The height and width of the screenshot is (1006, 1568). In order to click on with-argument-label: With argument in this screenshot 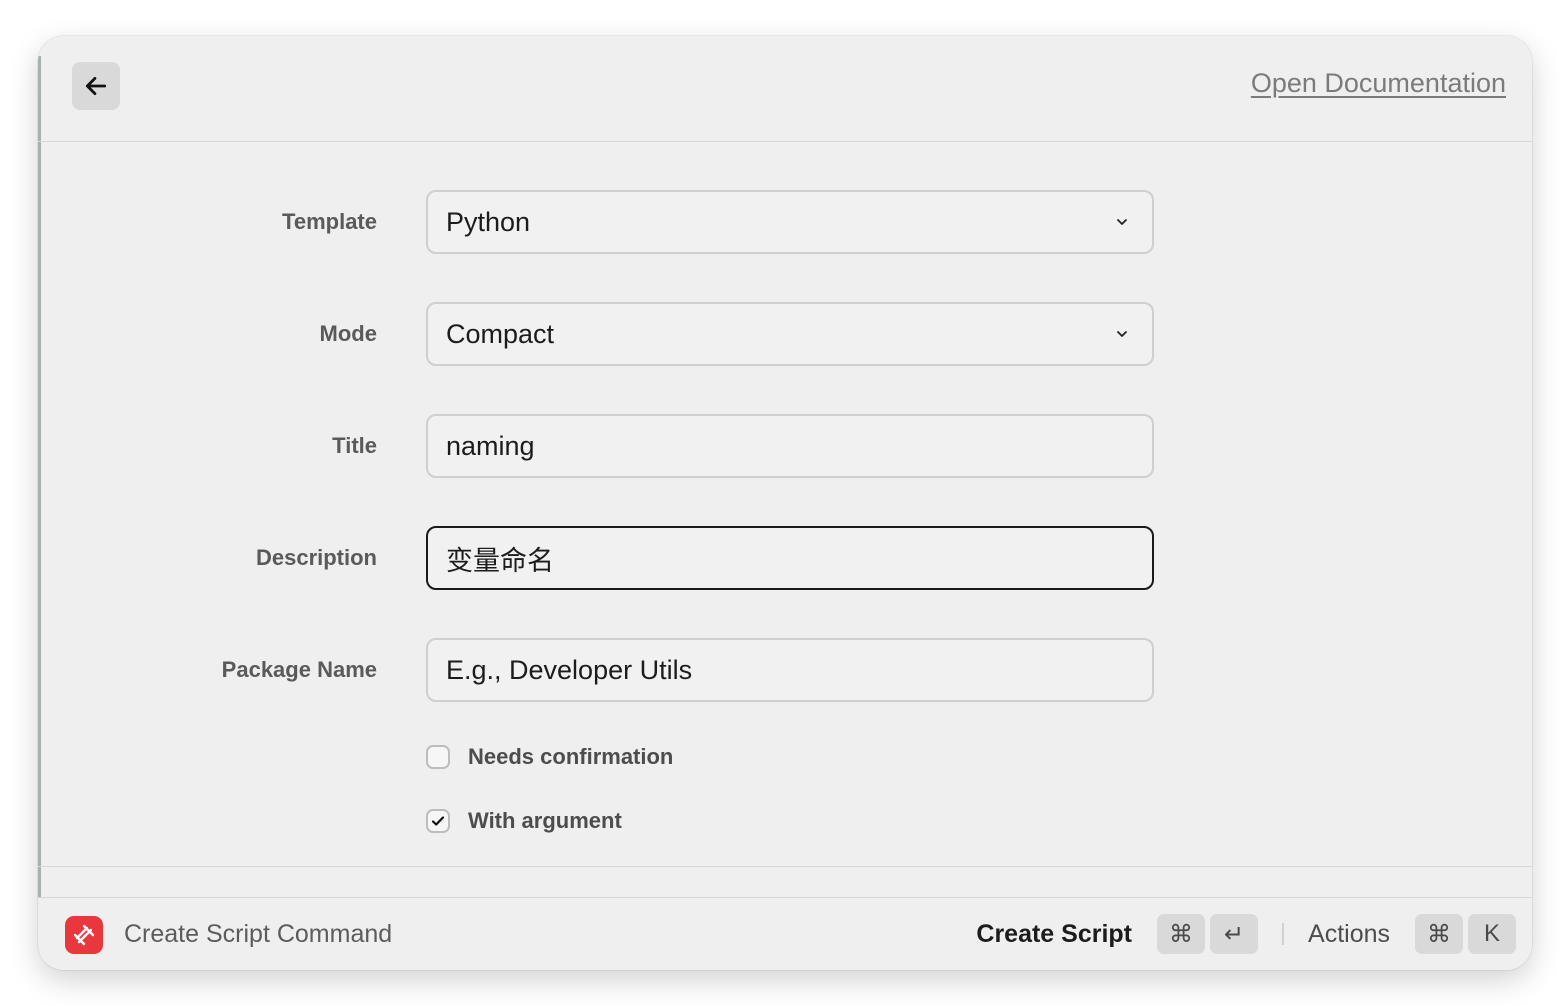, I will do `click(545, 820)`.